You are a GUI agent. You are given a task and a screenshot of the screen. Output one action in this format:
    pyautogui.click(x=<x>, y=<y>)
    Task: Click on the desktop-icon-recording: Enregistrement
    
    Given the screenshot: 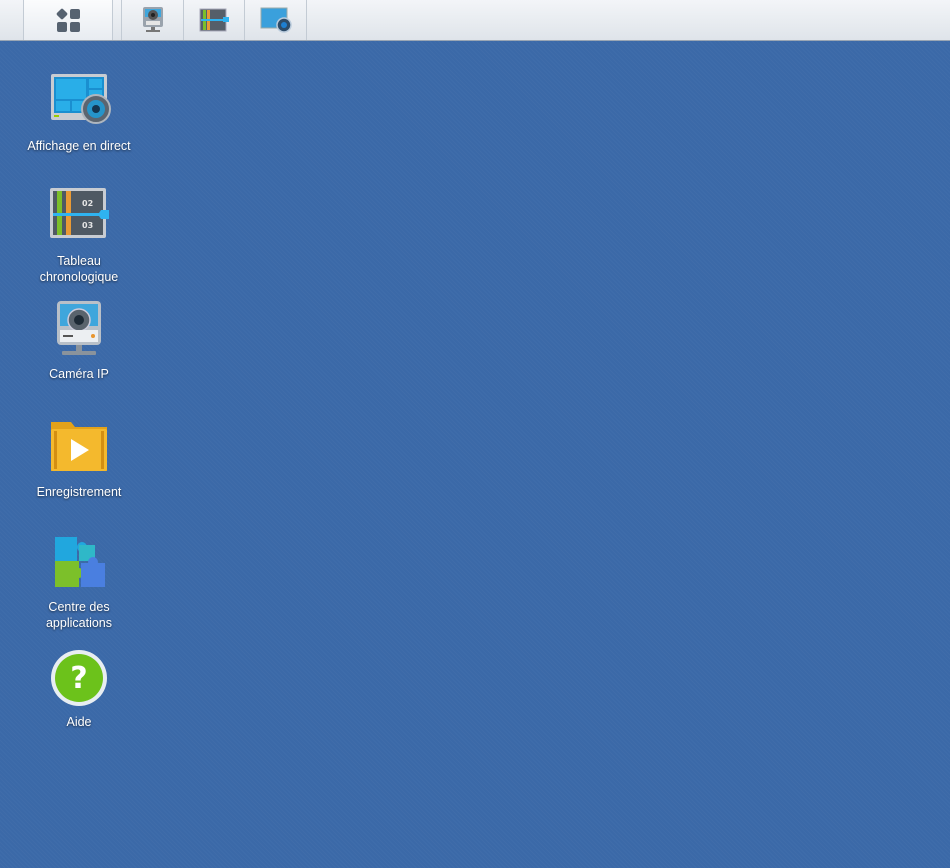 What is the action you would take?
    pyautogui.click(x=79, y=459)
    